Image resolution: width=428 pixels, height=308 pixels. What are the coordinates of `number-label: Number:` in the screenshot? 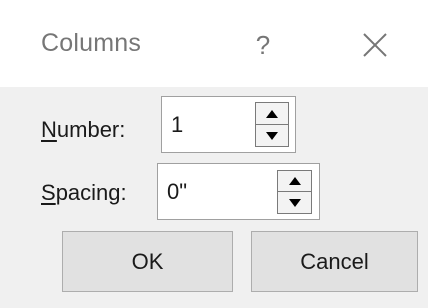 It's located at (83, 130).